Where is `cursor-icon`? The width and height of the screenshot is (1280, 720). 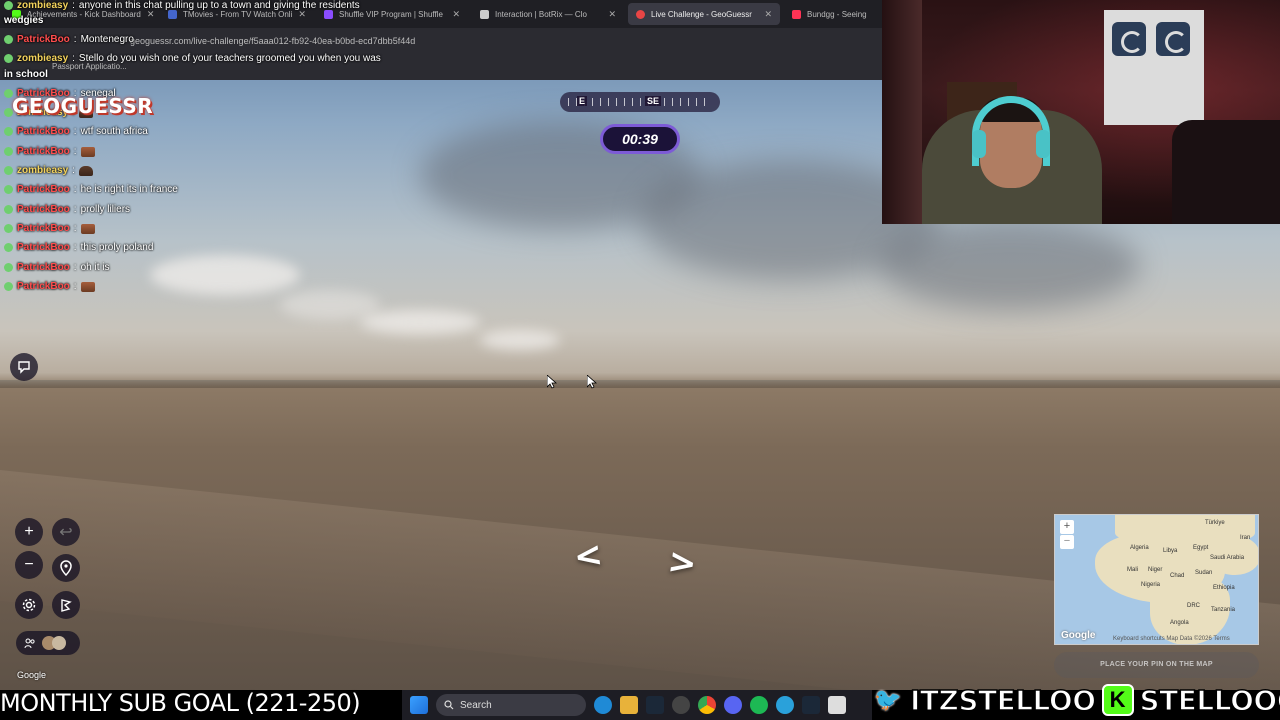
cursor-icon is located at coordinates (552, 382).